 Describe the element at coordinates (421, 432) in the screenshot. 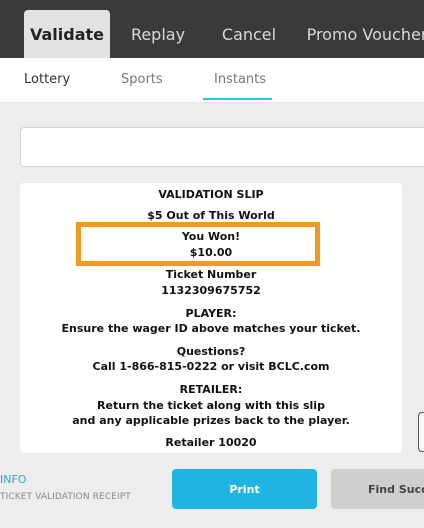

I see `side-control` at that location.